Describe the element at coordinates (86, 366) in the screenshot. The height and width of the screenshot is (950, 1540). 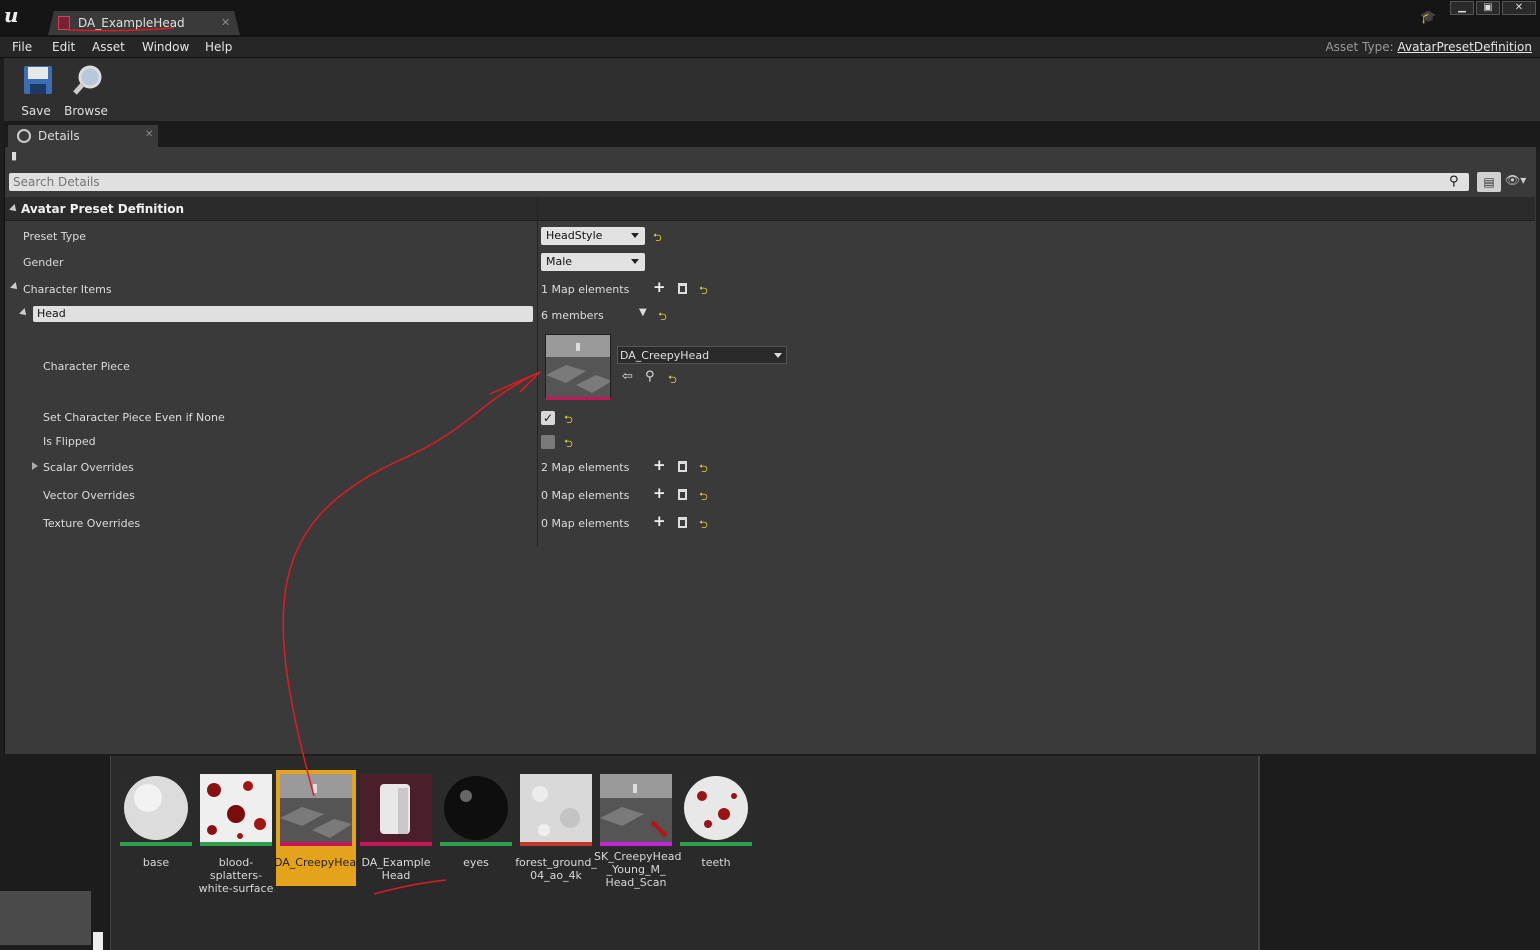
I see `character-piece-label: Character Piece` at that location.